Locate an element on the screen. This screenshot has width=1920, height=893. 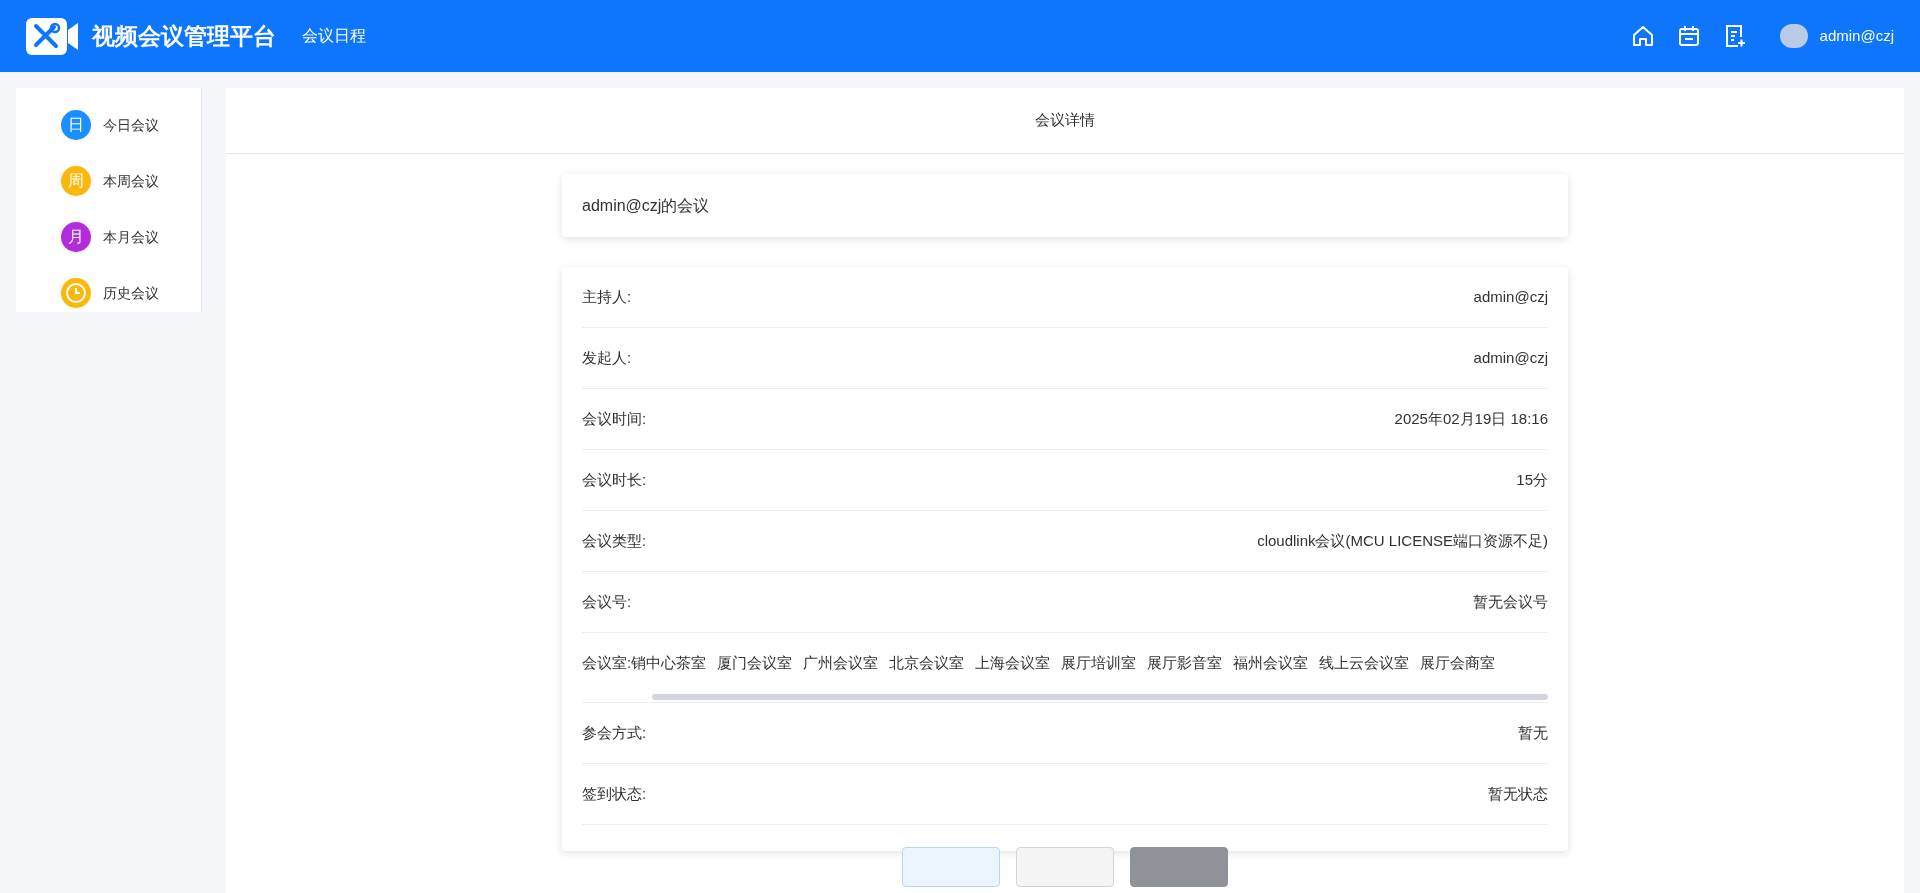
scrollbar-thumb is located at coordinates (1100, 697).